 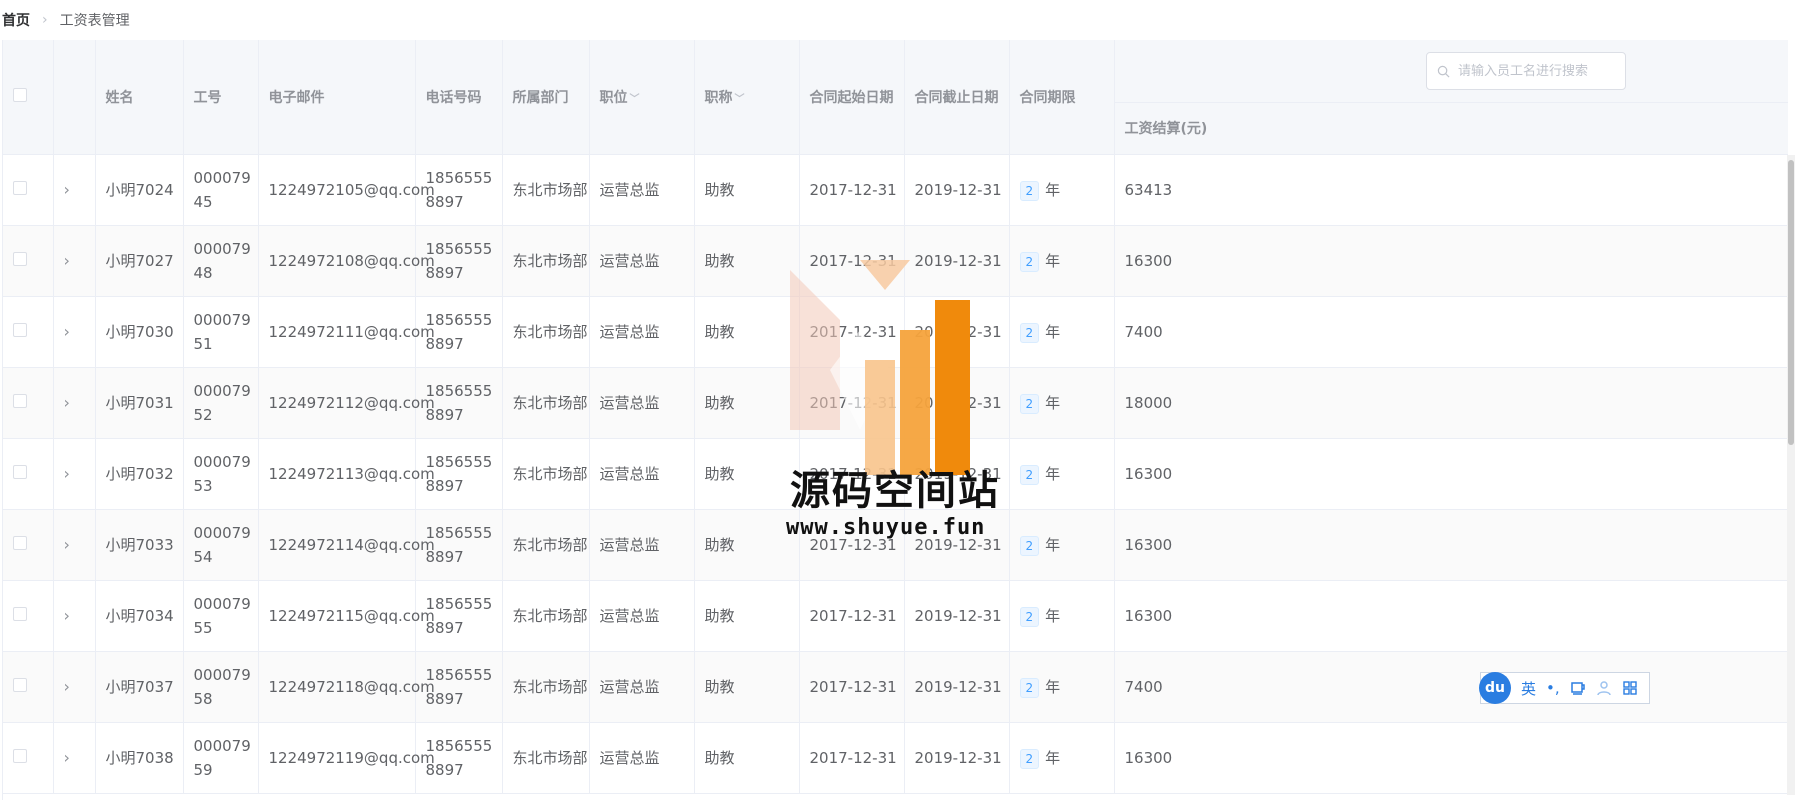 What do you see at coordinates (221, 332) in the screenshot?
I see `cell-emp-no: 00007951` at bounding box center [221, 332].